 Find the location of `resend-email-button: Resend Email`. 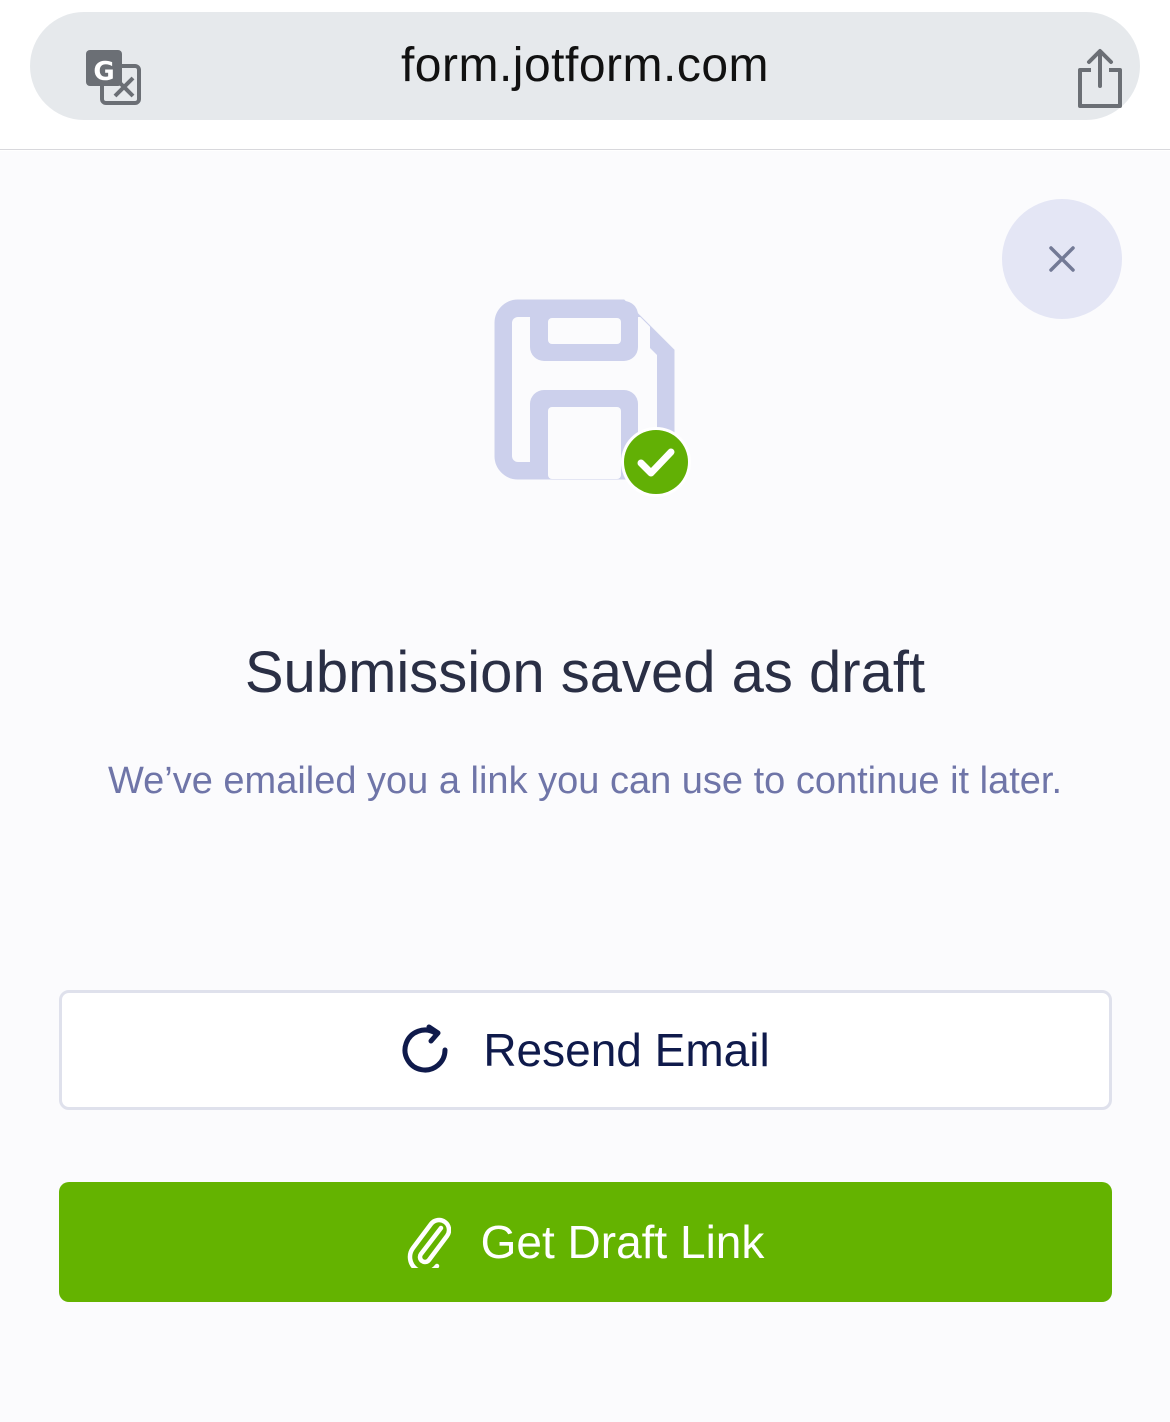

resend-email-button: Resend Email is located at coordinates (585, 1050).